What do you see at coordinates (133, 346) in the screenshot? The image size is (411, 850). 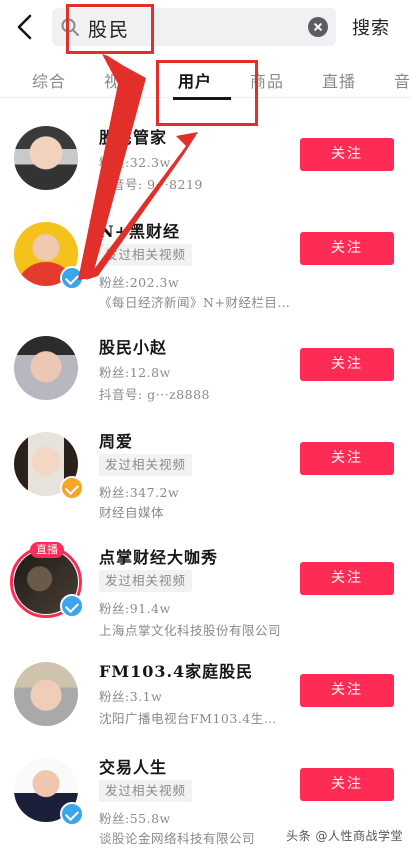 I see `user-name: 股民小赵` at bounding box center [133, 346].